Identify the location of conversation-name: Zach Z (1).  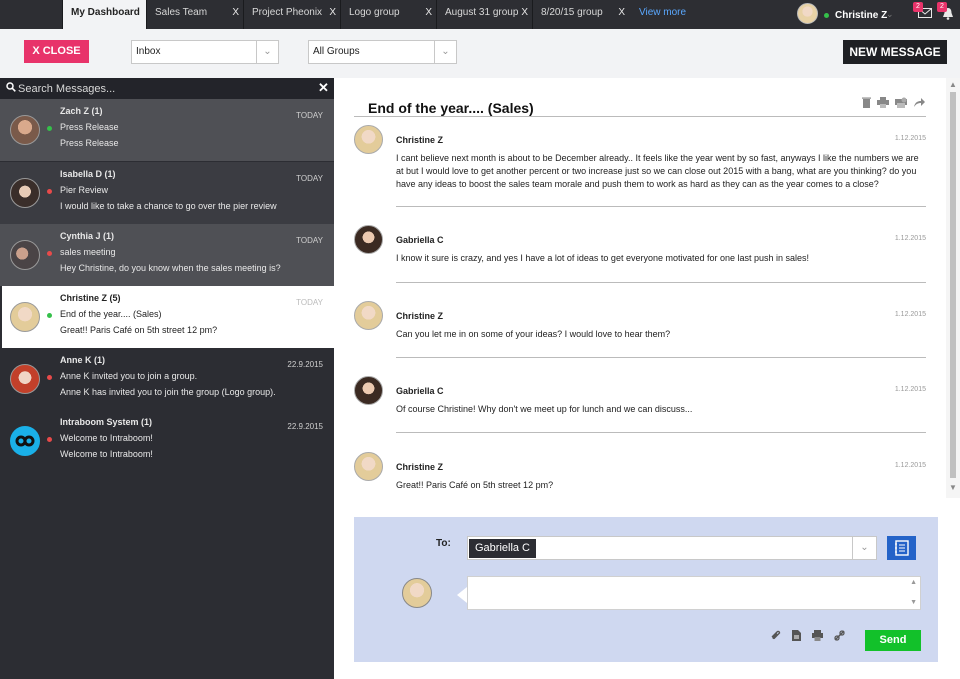
(81, 111).